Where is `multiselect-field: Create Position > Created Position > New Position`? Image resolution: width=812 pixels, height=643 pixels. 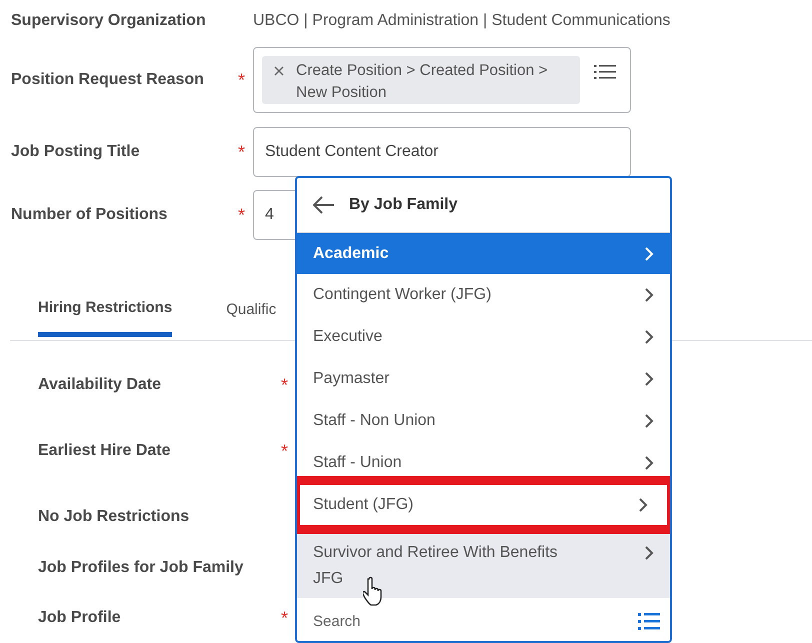 multiselect-field: Create Position > Created Position > New Position is located at coordinates (442, 80).